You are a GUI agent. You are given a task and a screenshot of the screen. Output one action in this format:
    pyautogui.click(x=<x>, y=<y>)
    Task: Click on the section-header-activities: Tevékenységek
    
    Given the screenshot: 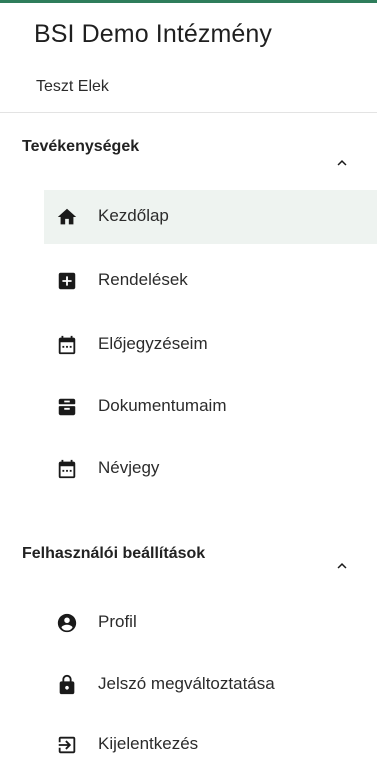 What is the action you would take?
    pyautogui.click(x=188, y=160)
    